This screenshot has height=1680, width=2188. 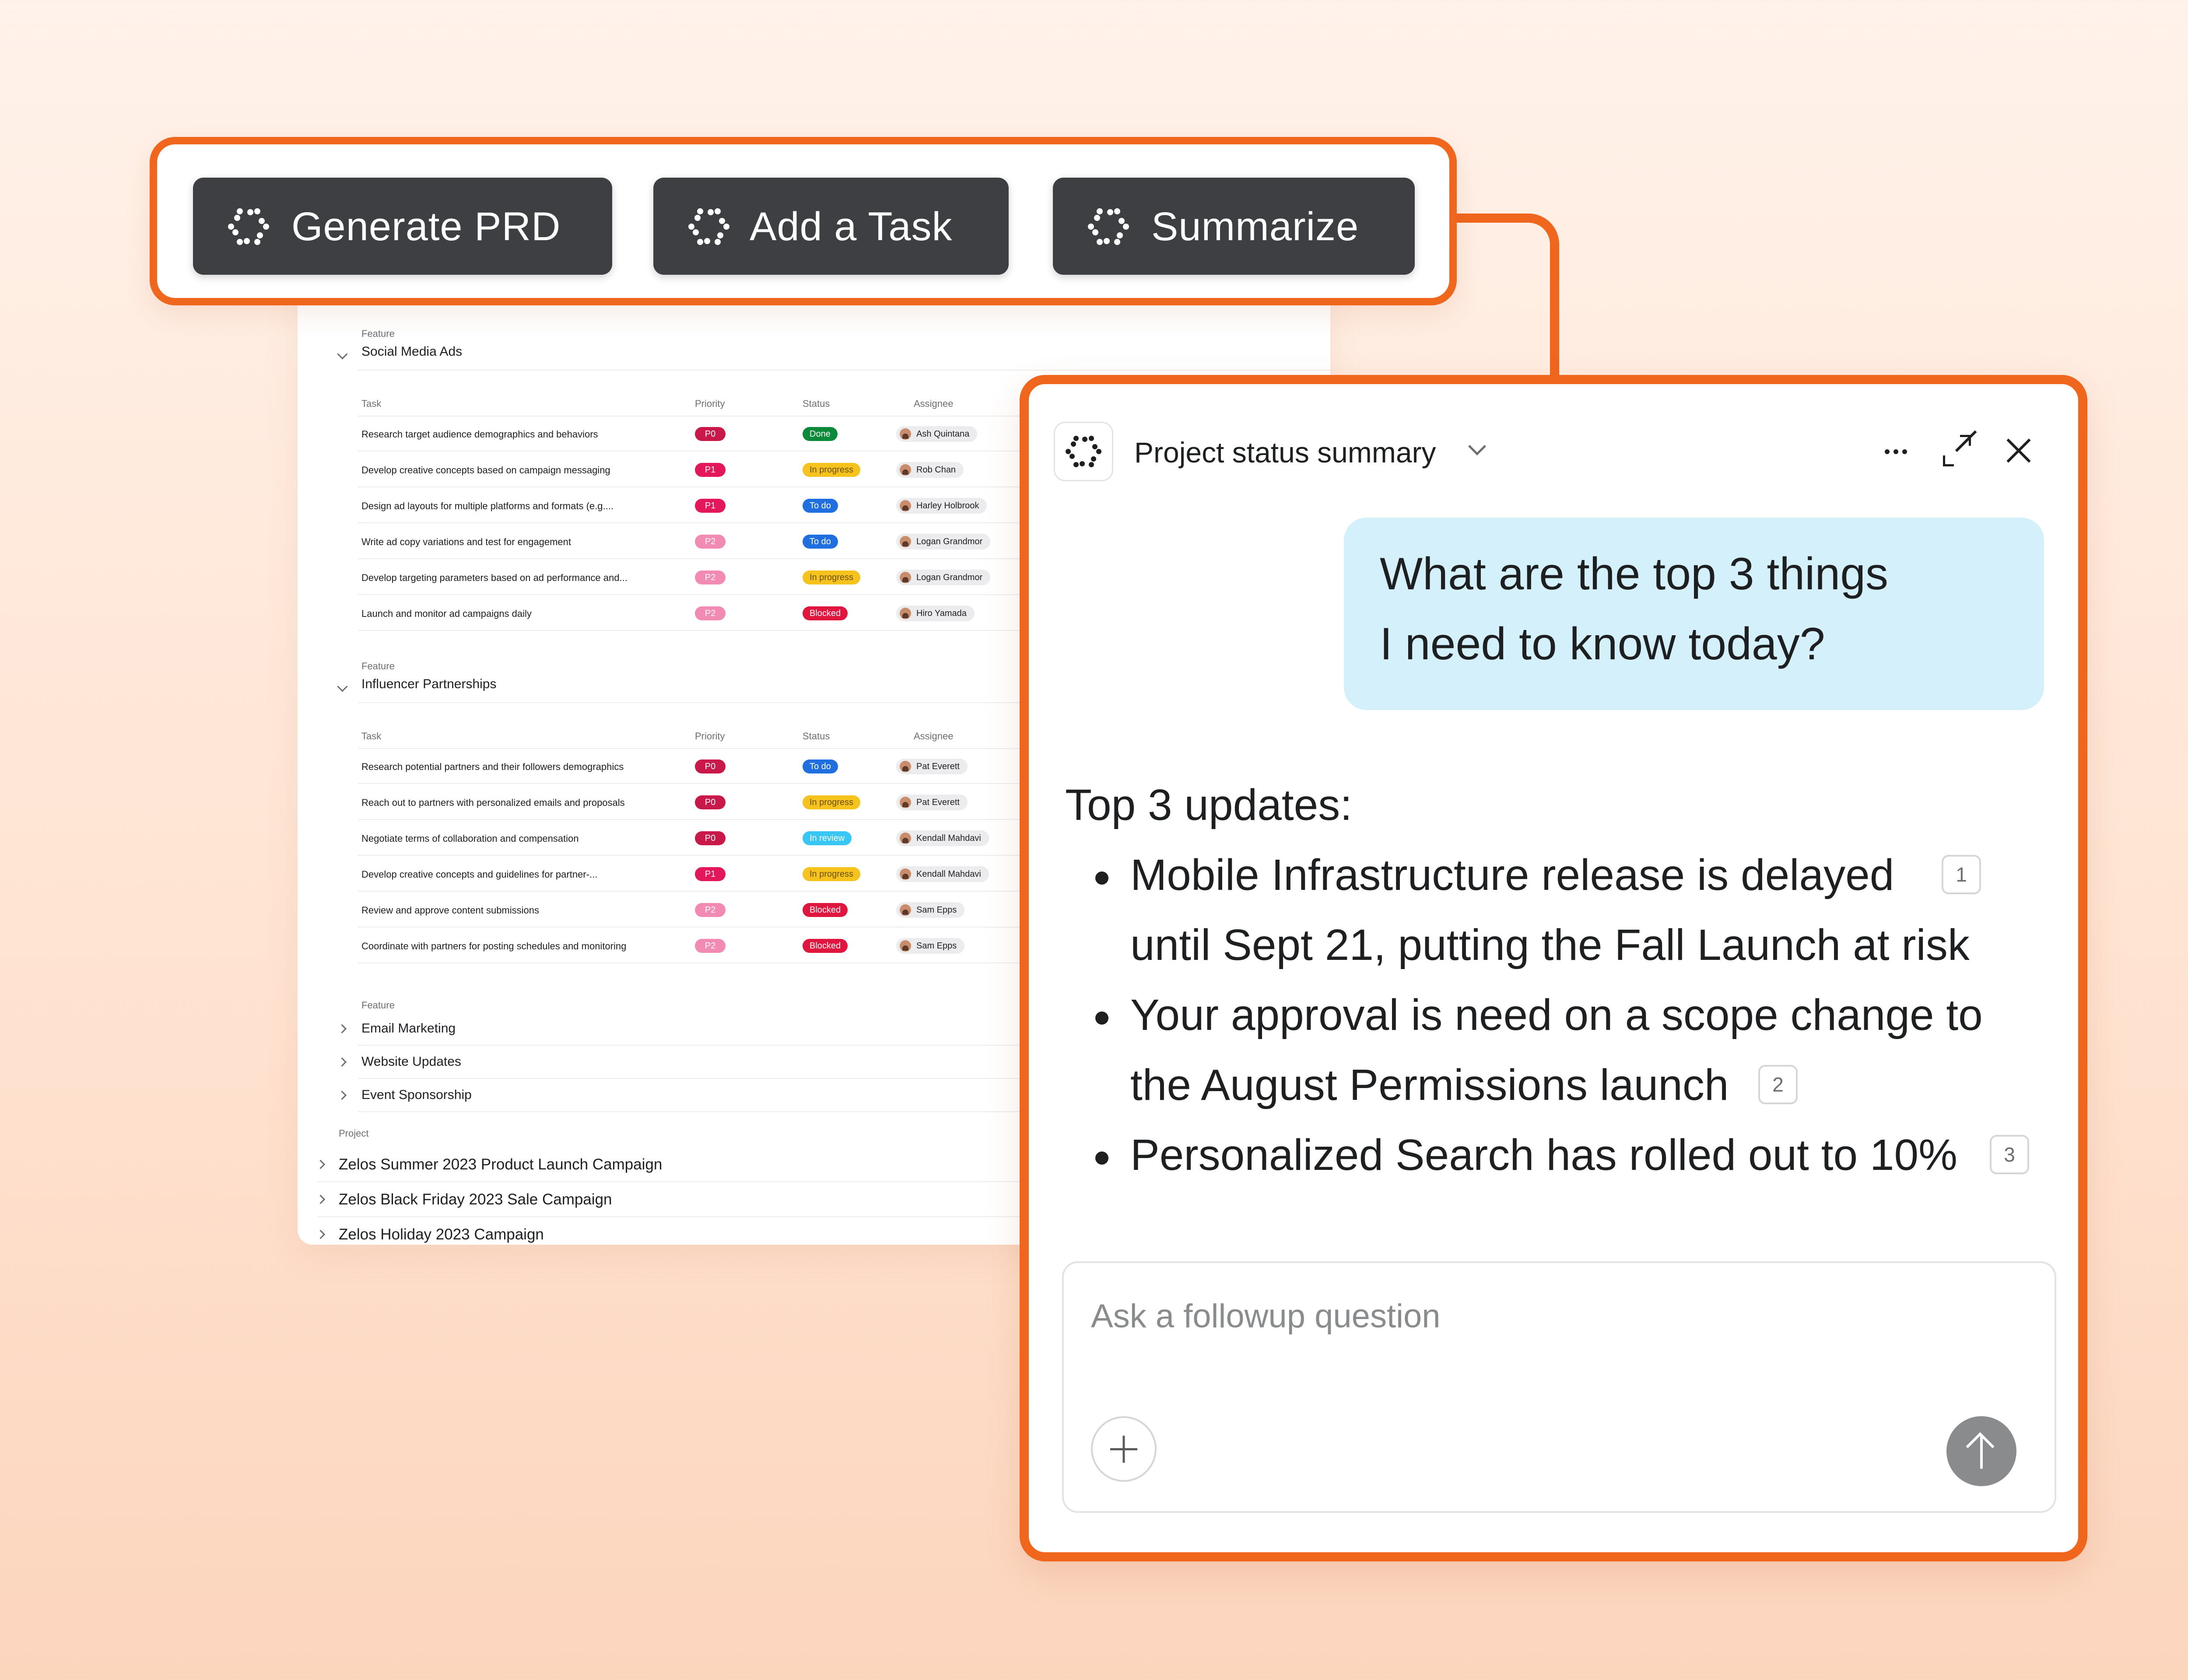 What do you see at coordinates (710, 736) in the screenshot?
I see `column-header-priority: Priority` at bounding box center [710, 736].